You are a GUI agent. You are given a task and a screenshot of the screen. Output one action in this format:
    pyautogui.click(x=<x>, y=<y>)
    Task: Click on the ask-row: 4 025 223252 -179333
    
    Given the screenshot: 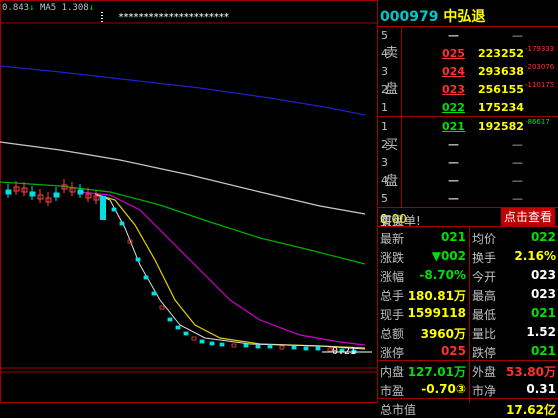 What is the action you would take?
    pyautogui.click(x=468, y=54)
    